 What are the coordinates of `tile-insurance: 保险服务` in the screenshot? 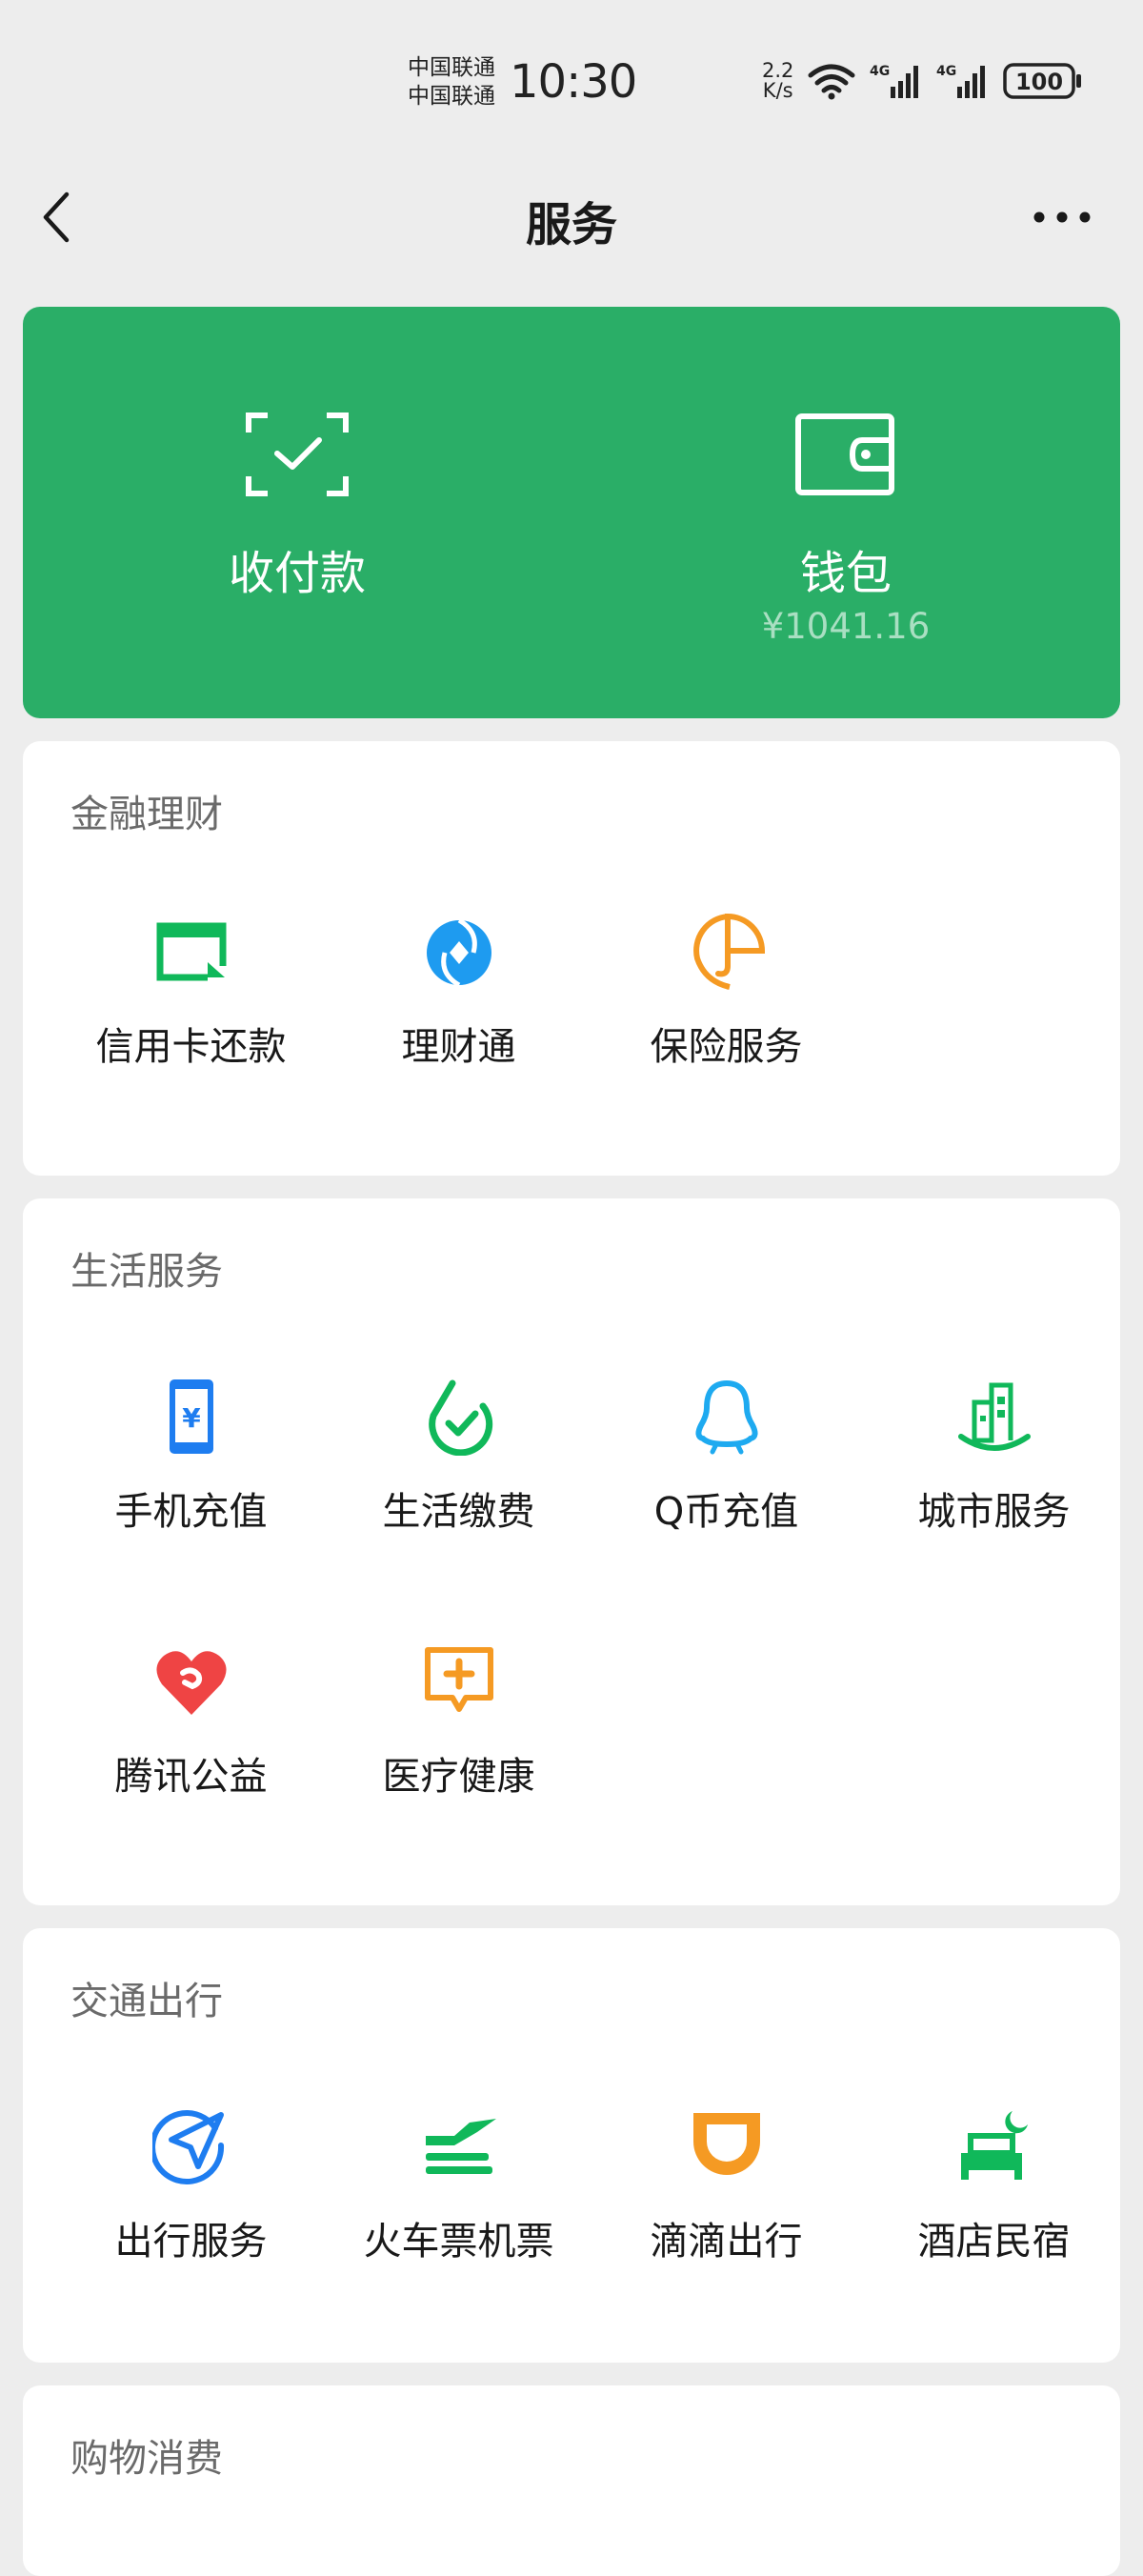 It's located at (726, 1008).